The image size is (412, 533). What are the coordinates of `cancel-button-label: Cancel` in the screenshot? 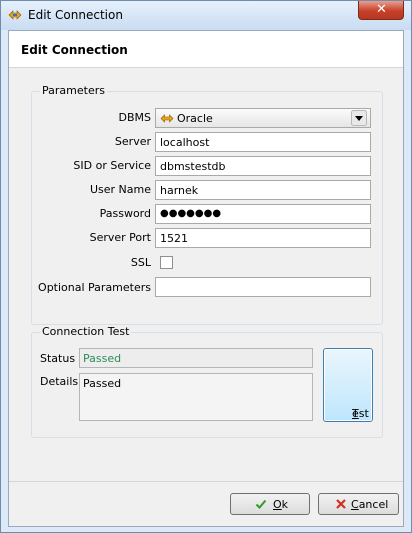 It's located at (370, 504).